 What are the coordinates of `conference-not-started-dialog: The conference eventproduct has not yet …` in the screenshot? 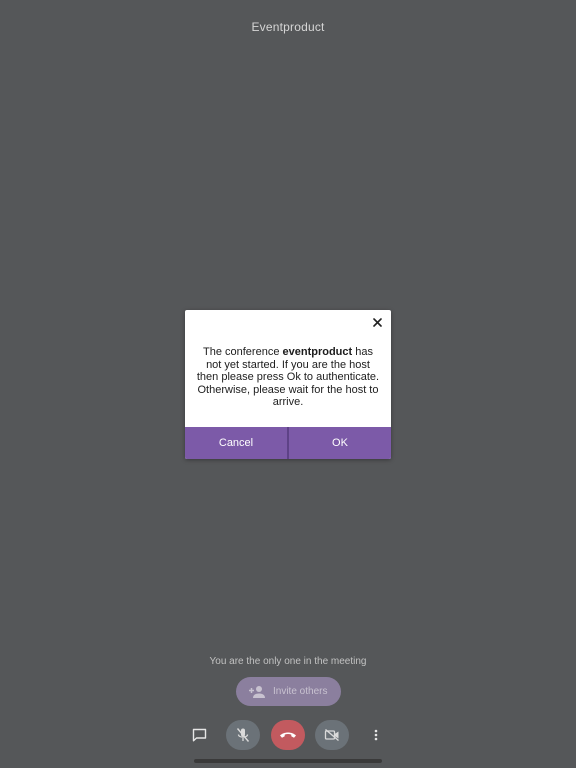 It's located at (288, 384).